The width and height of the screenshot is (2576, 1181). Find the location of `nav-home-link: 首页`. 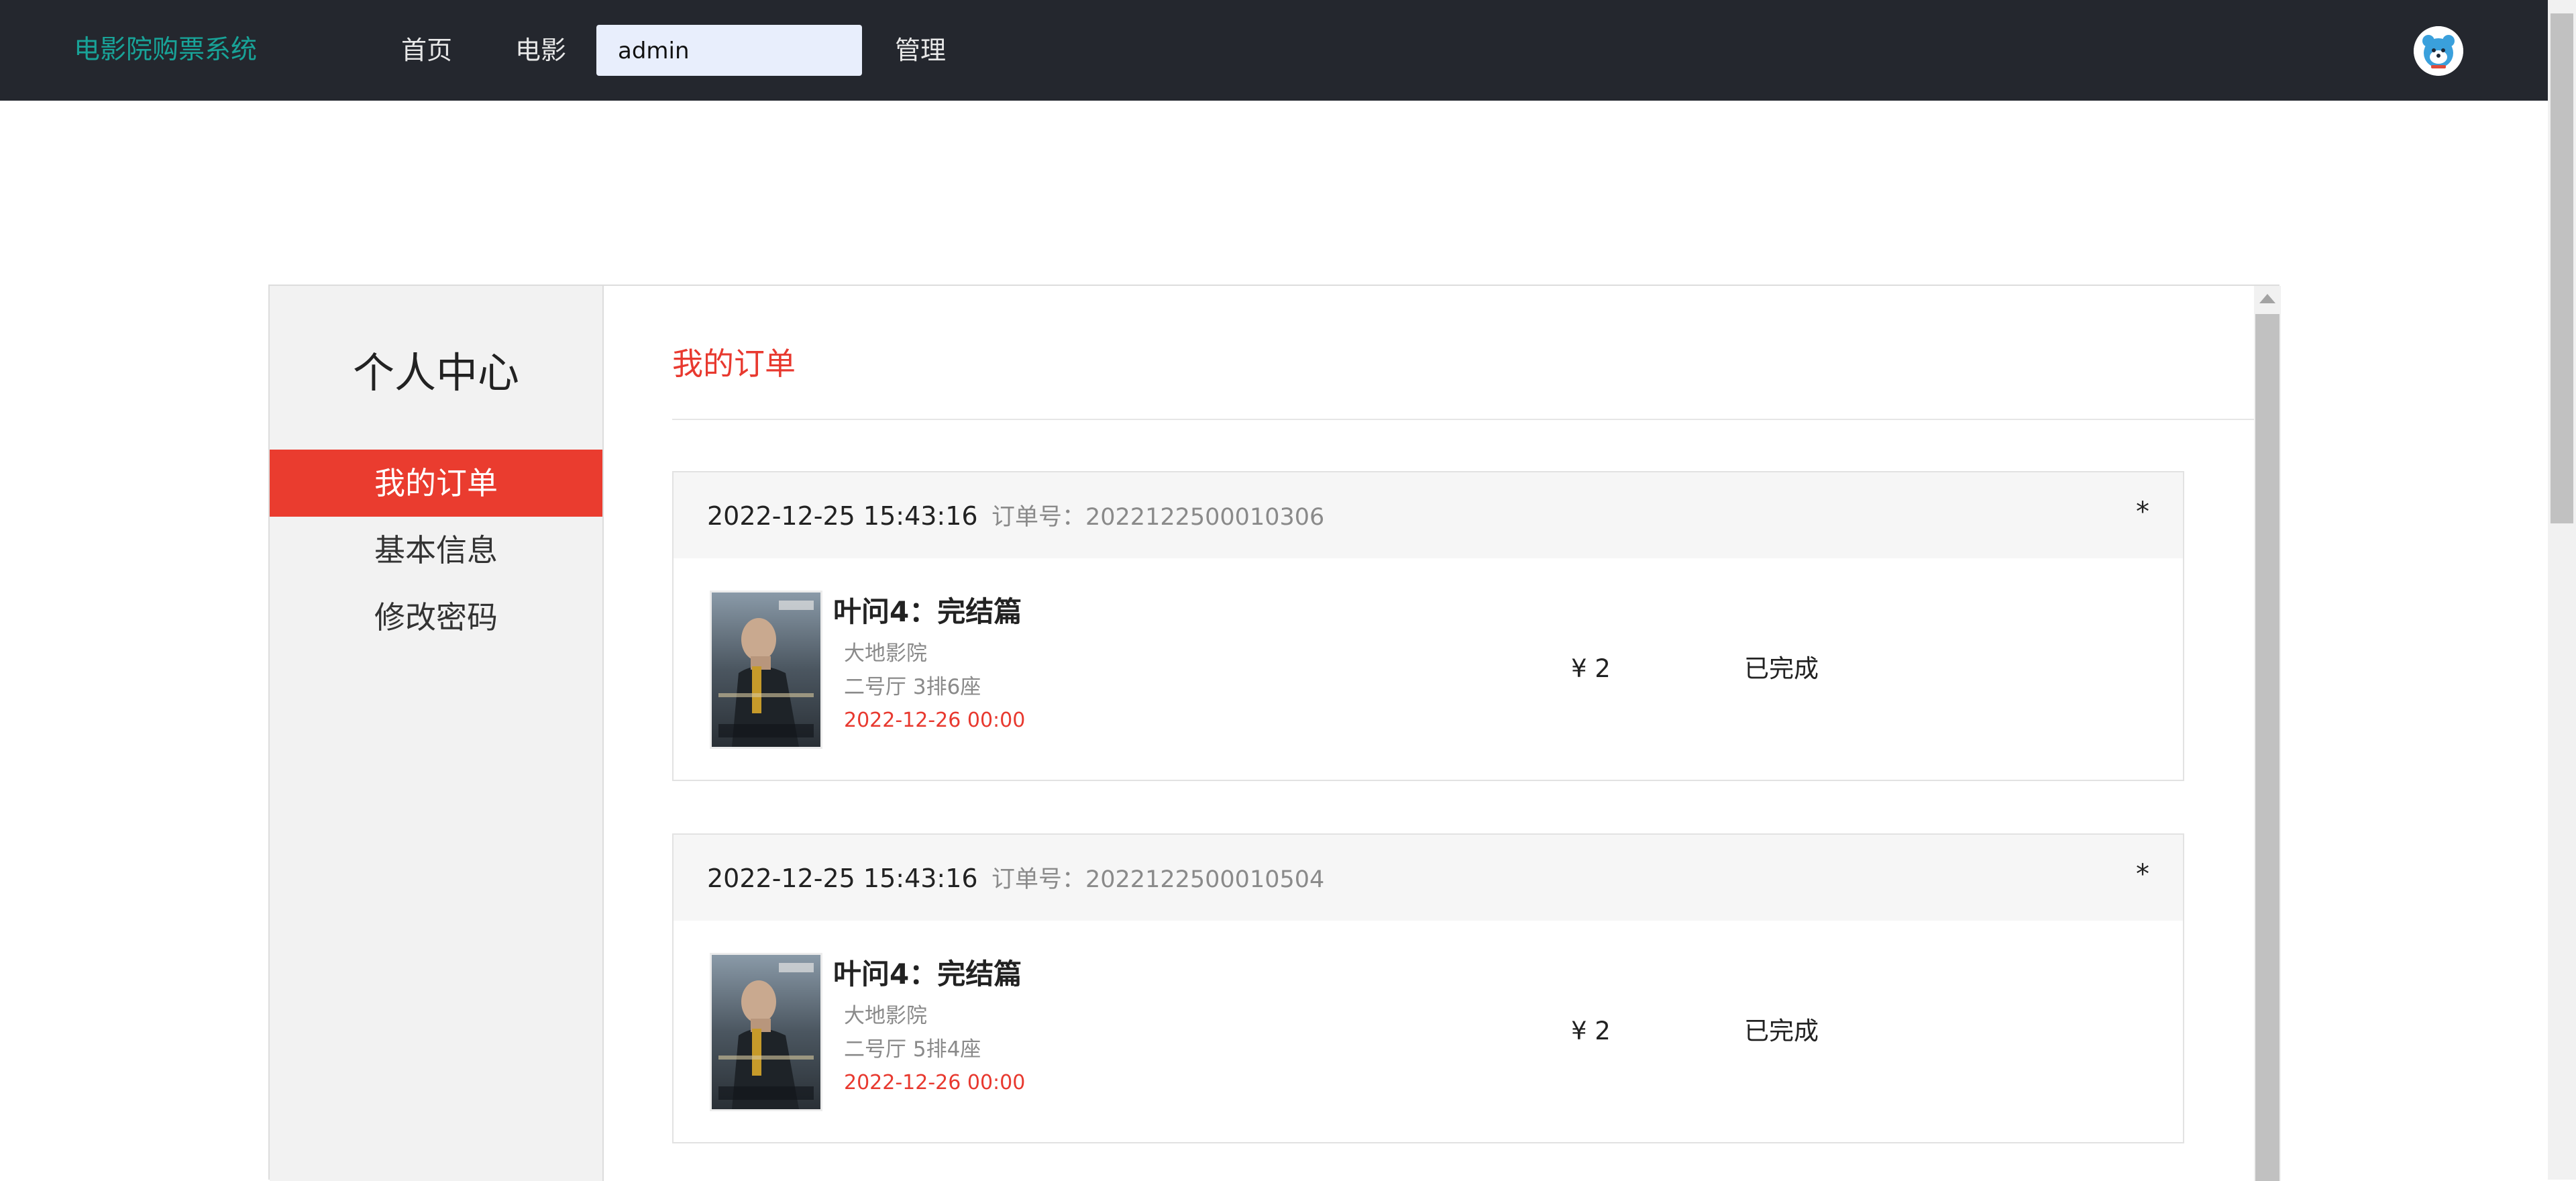

nav-home-link: 首页 is located at coordinates (426, 51).